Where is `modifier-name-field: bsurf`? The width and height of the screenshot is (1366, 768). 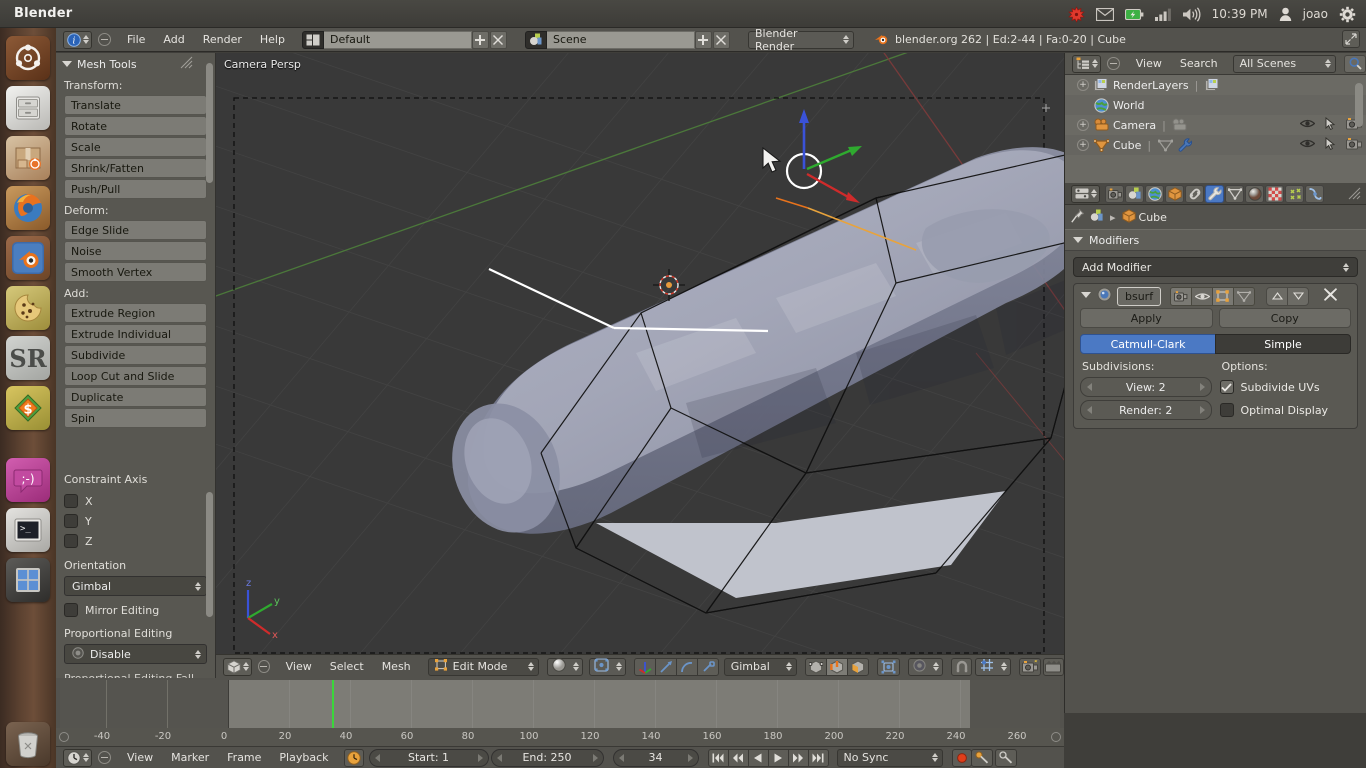 modifier-name-field: bsurf is located at coordinates (1139, 296).